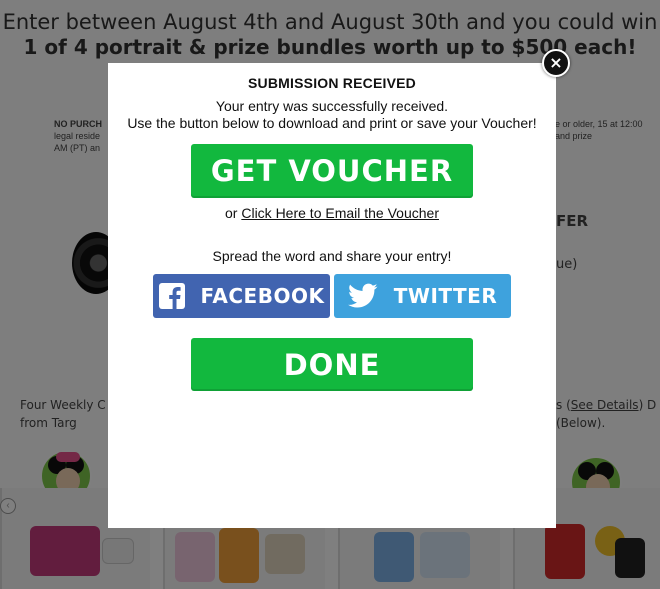 This screenshot has height=589, width=660. What do you see at coordinates (362, 296) in the screenshot?
I see `twitter-icon` at bounding box center [362, 296].